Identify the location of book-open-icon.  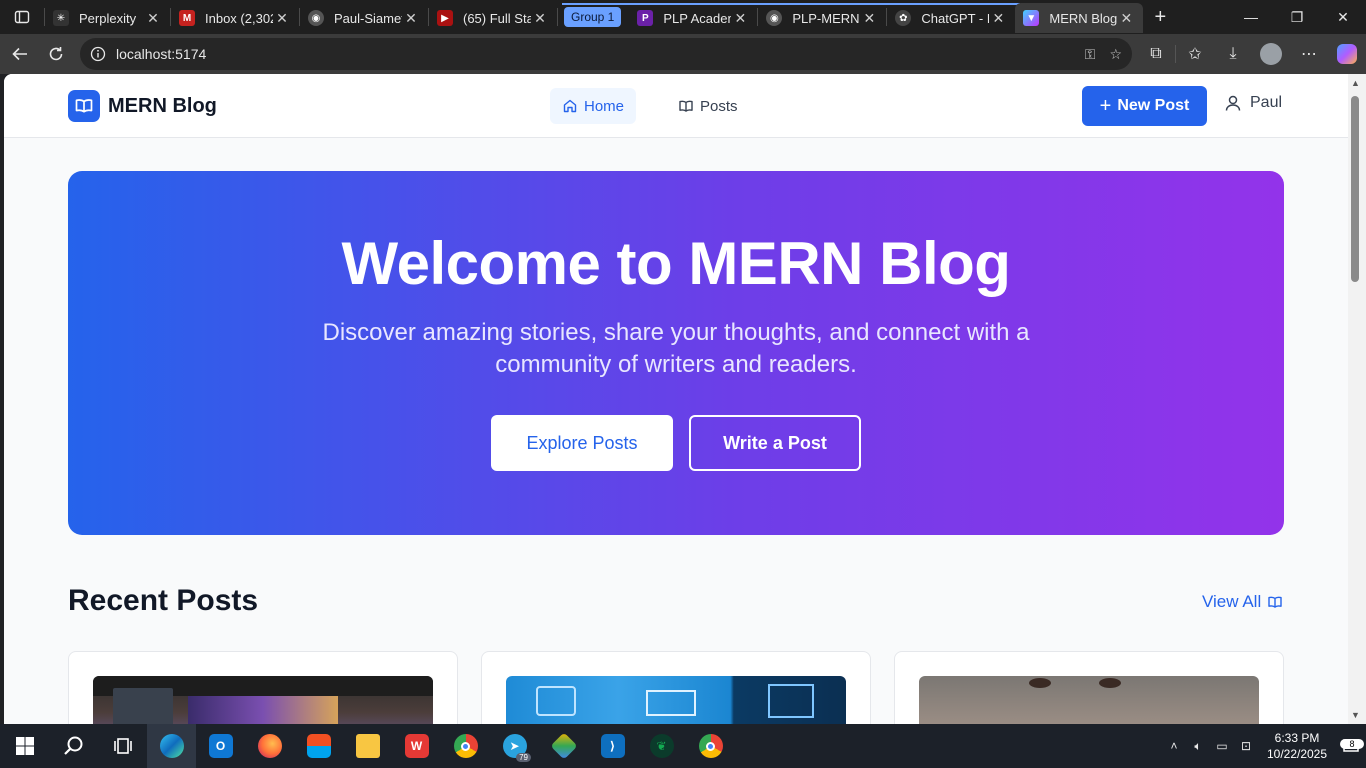
(1275, 602).